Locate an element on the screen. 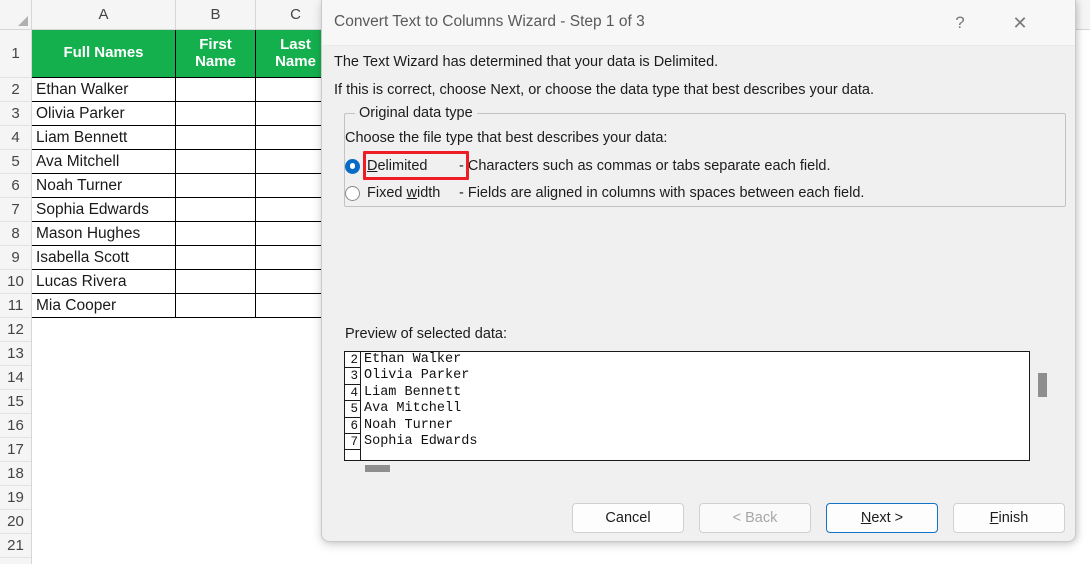  preview-row-text: Ava Mitchell is located at coordinates (413, 409).